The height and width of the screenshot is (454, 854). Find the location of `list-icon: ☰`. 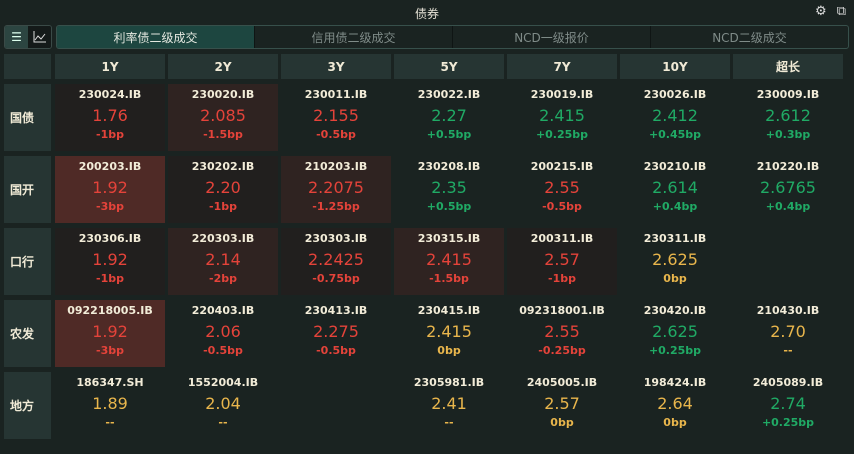

list-icon: ☰ is located at coordinates (16, 37).